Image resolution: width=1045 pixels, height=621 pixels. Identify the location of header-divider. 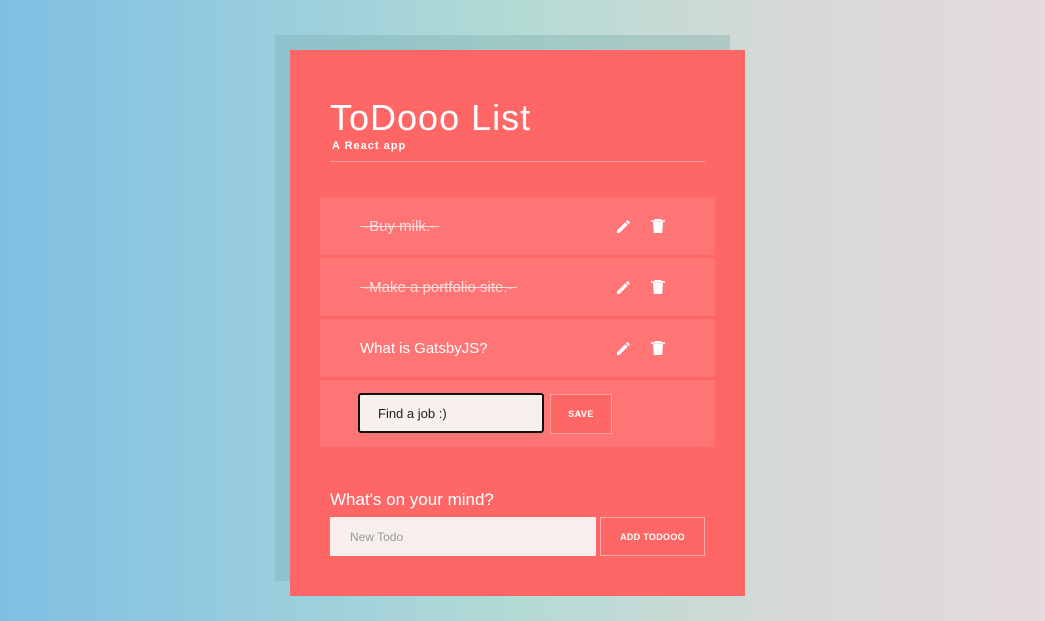
(517, 161).